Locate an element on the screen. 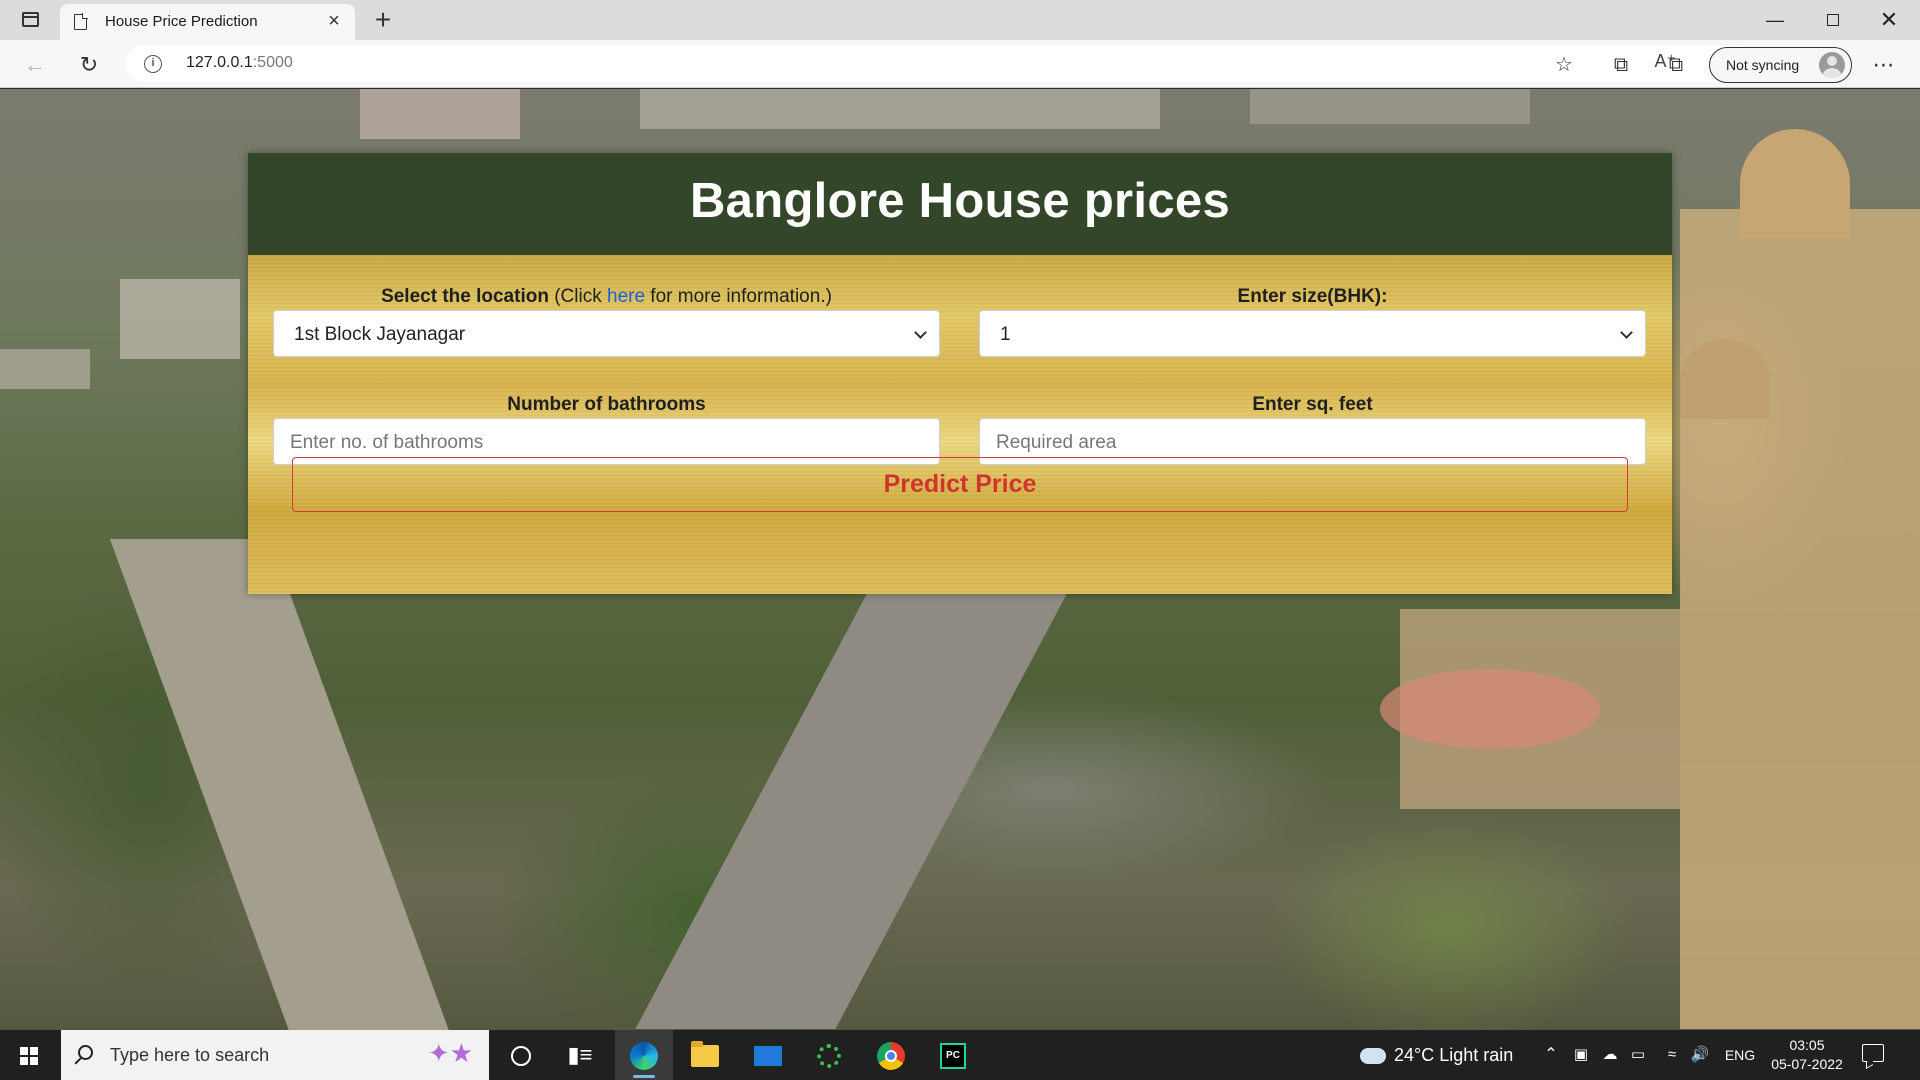  clock: 03:05 05-07-2022 is located at coordinates (1807, 1055).